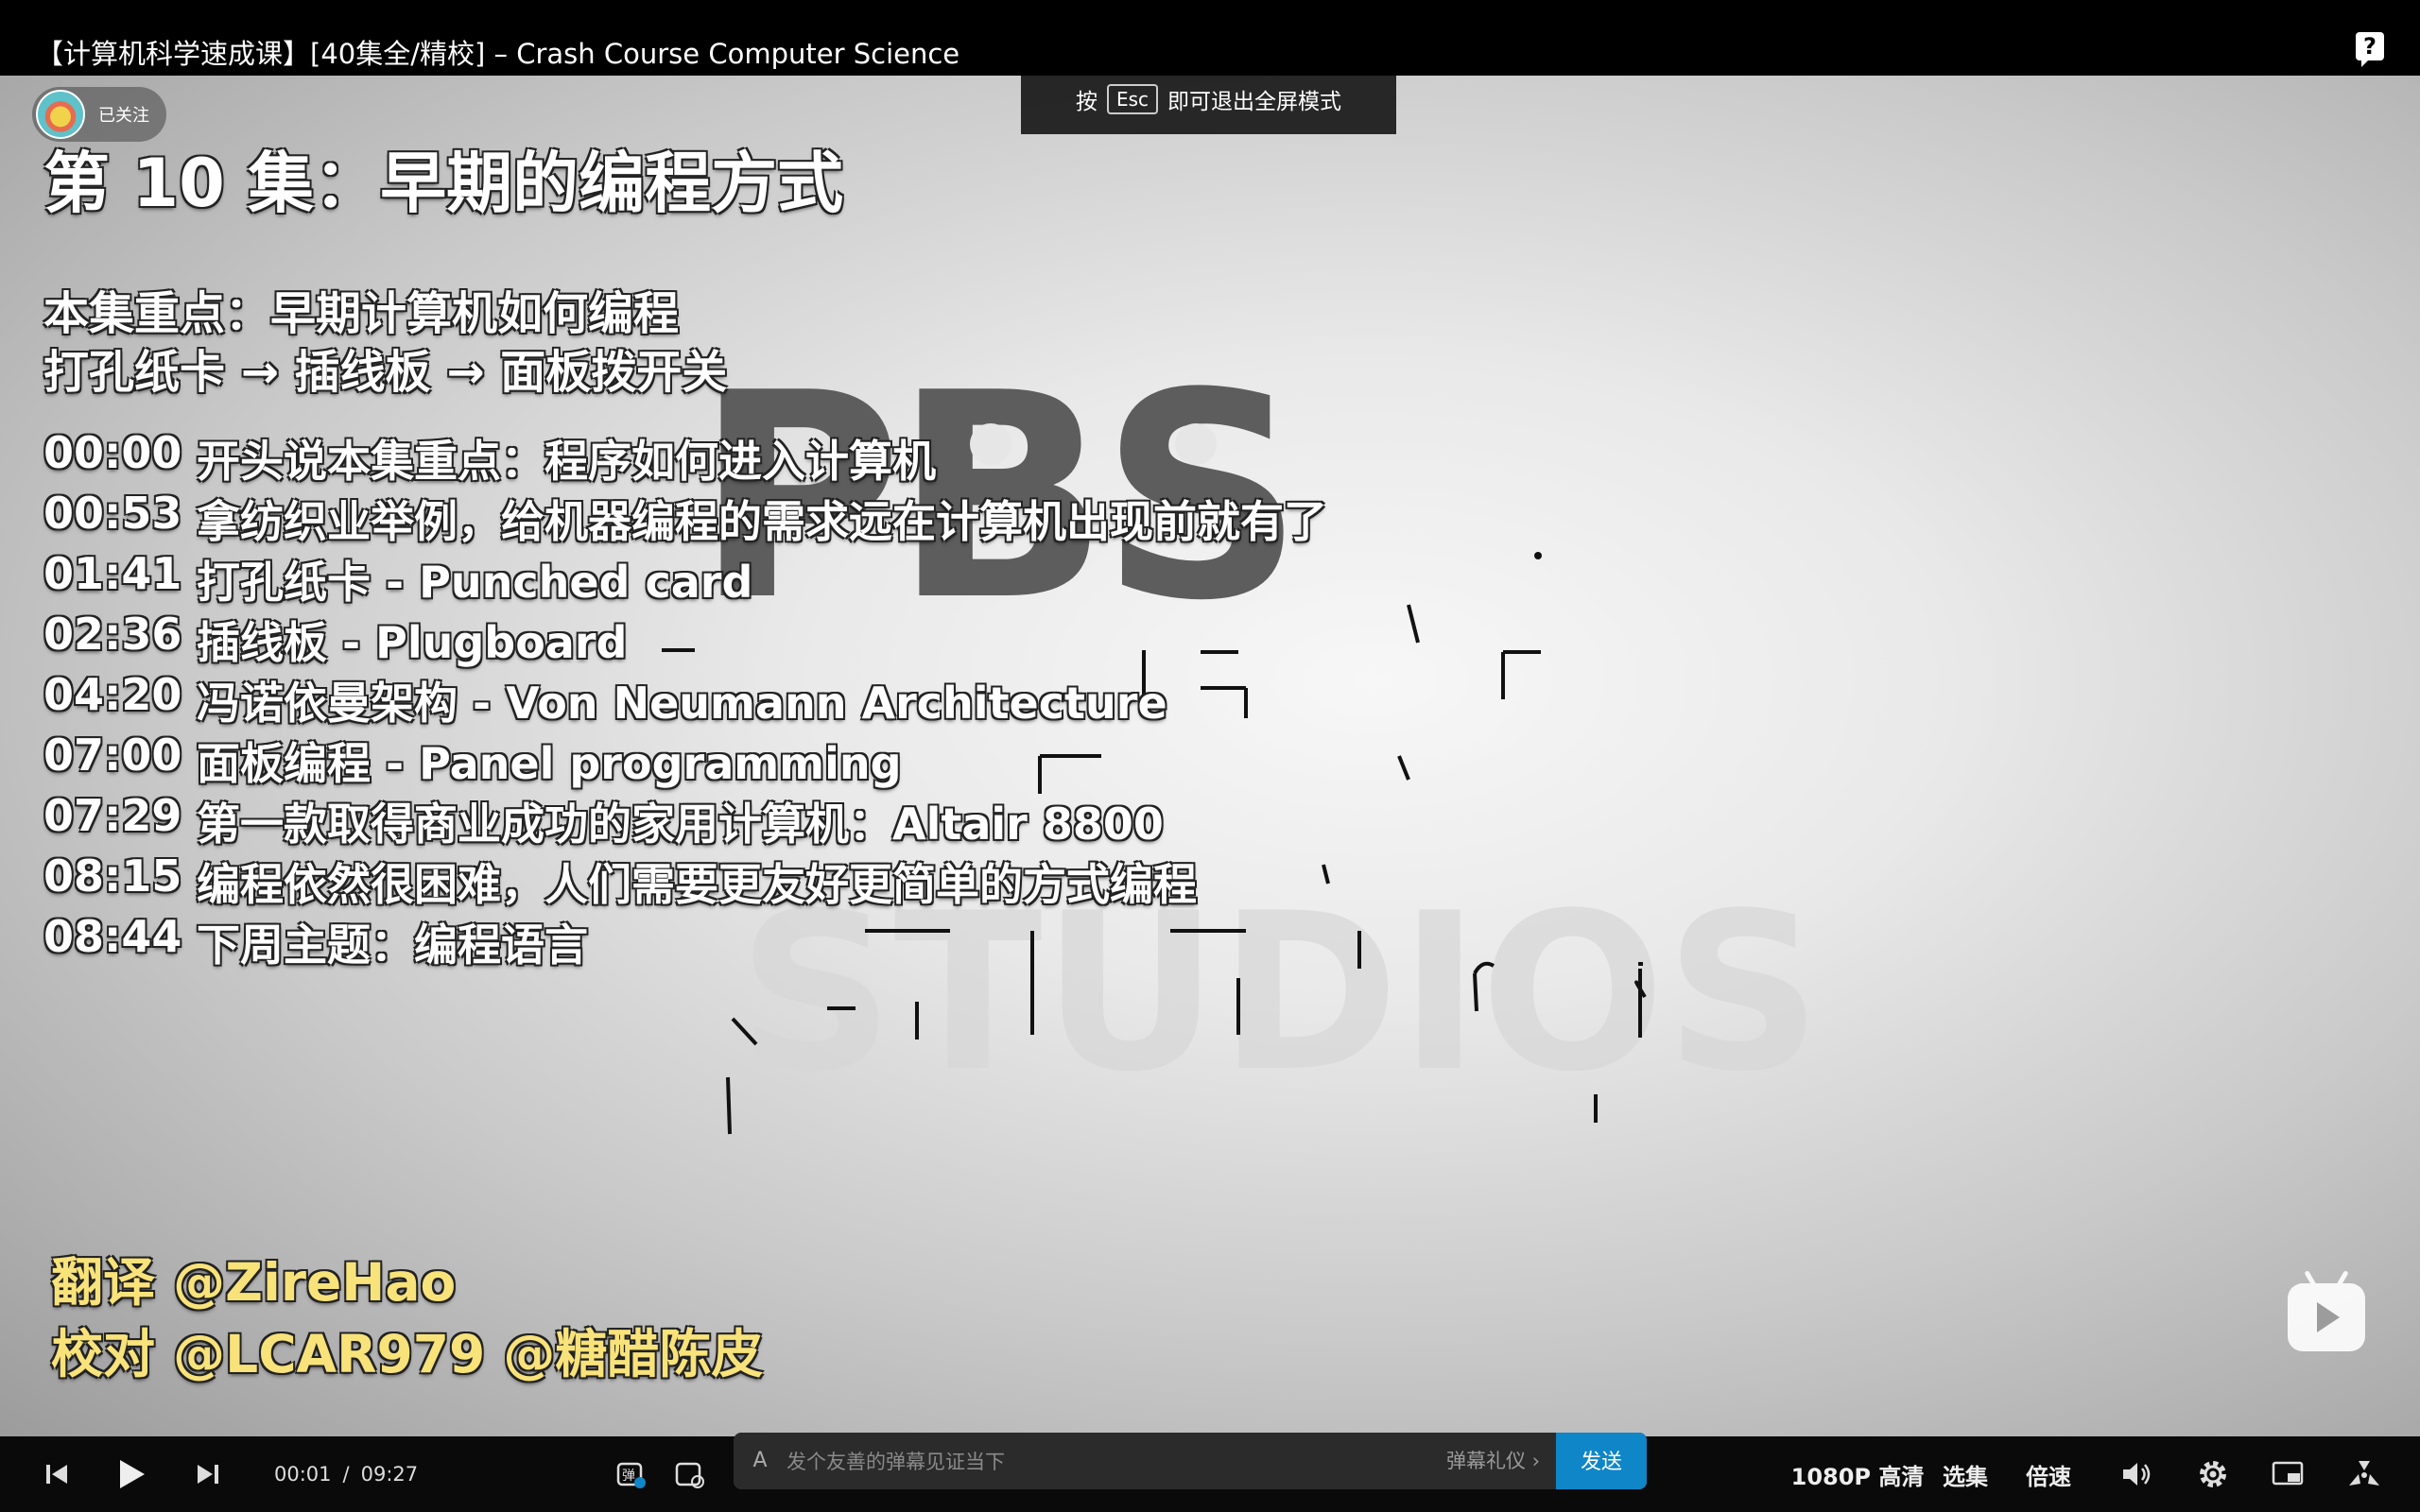 The height and width of the screenshot is (1512, 2420). I want to click on chapter-text: 冯诺依曼架构 - Von Neumann Architecture, so click(682, 703).